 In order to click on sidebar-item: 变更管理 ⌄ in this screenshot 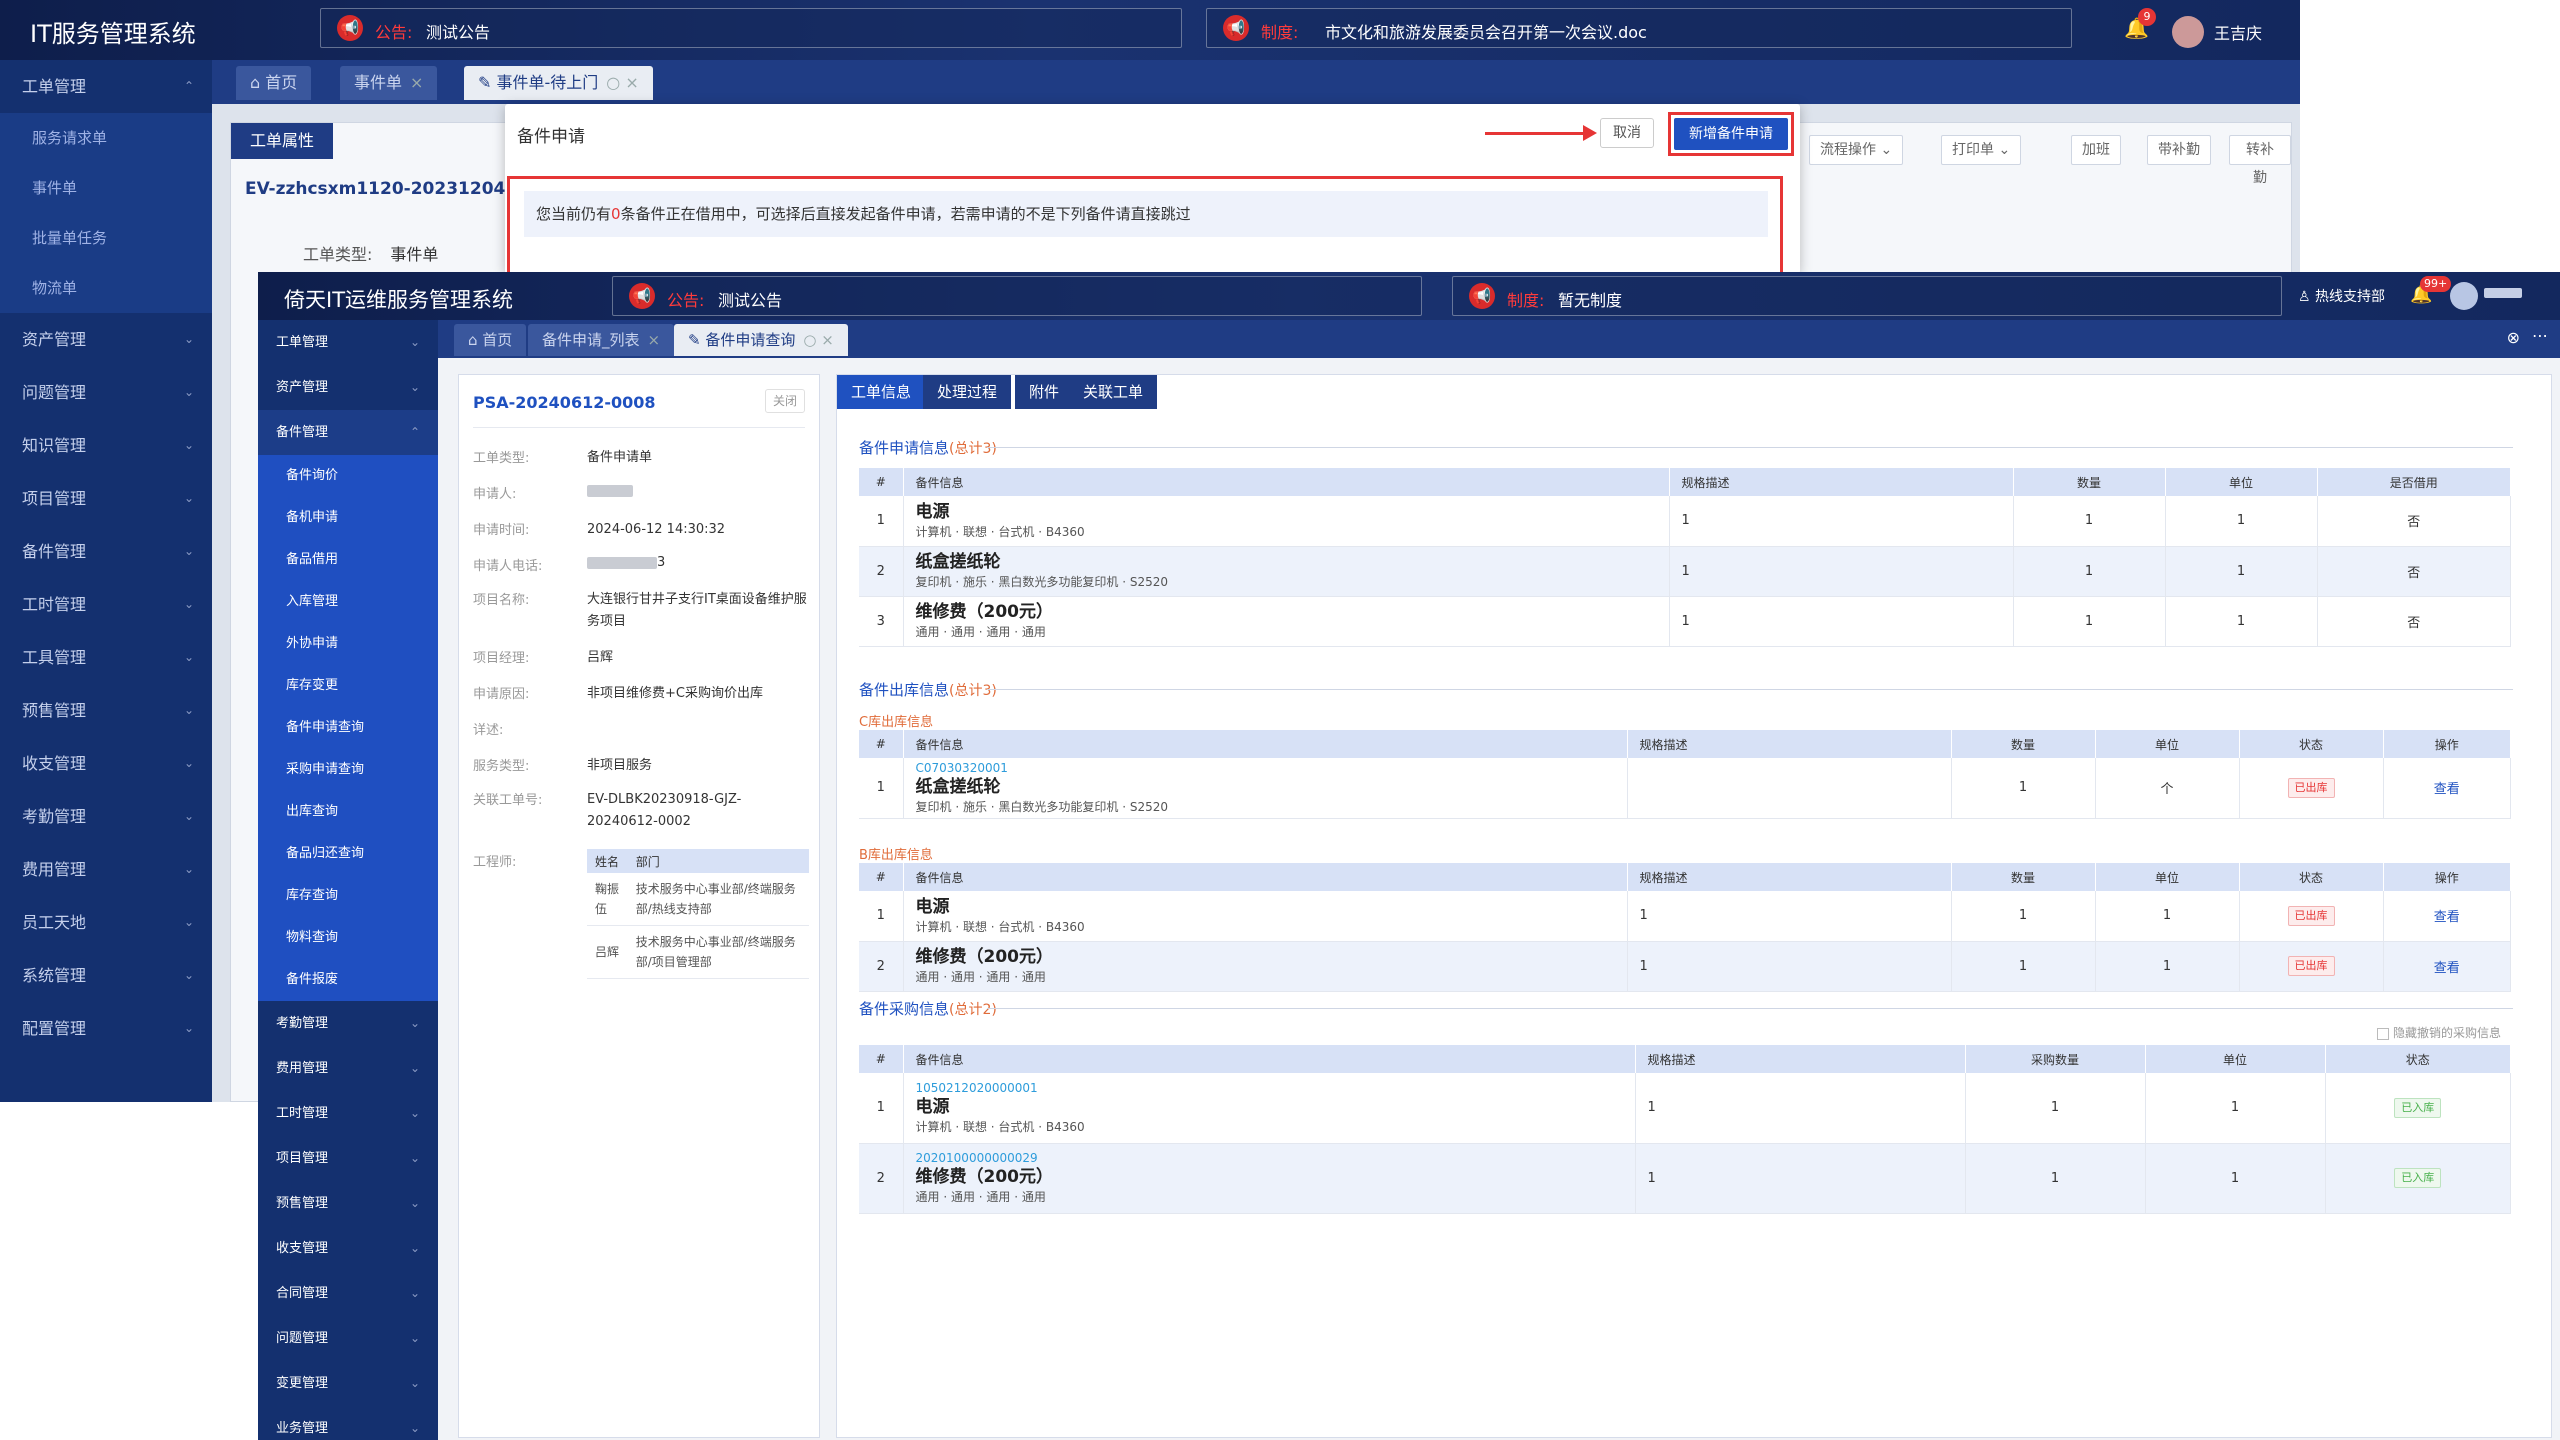, I will do `click(348, 1383)`.